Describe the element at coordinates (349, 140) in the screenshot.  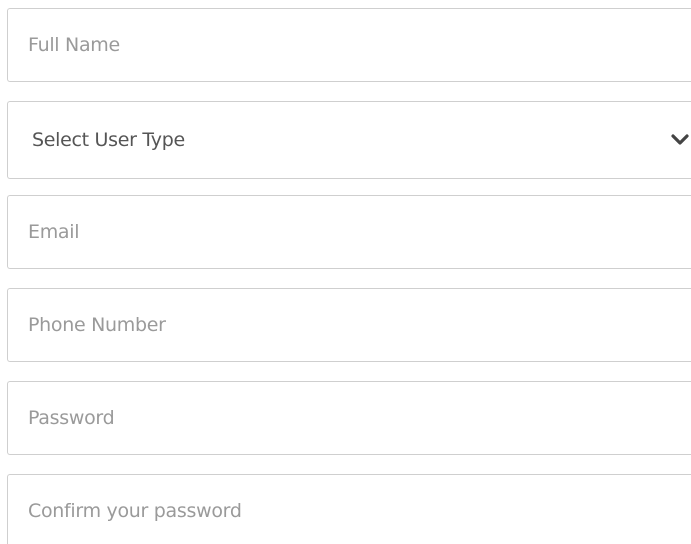
I see `user-type-select: Select User Type` at that location.